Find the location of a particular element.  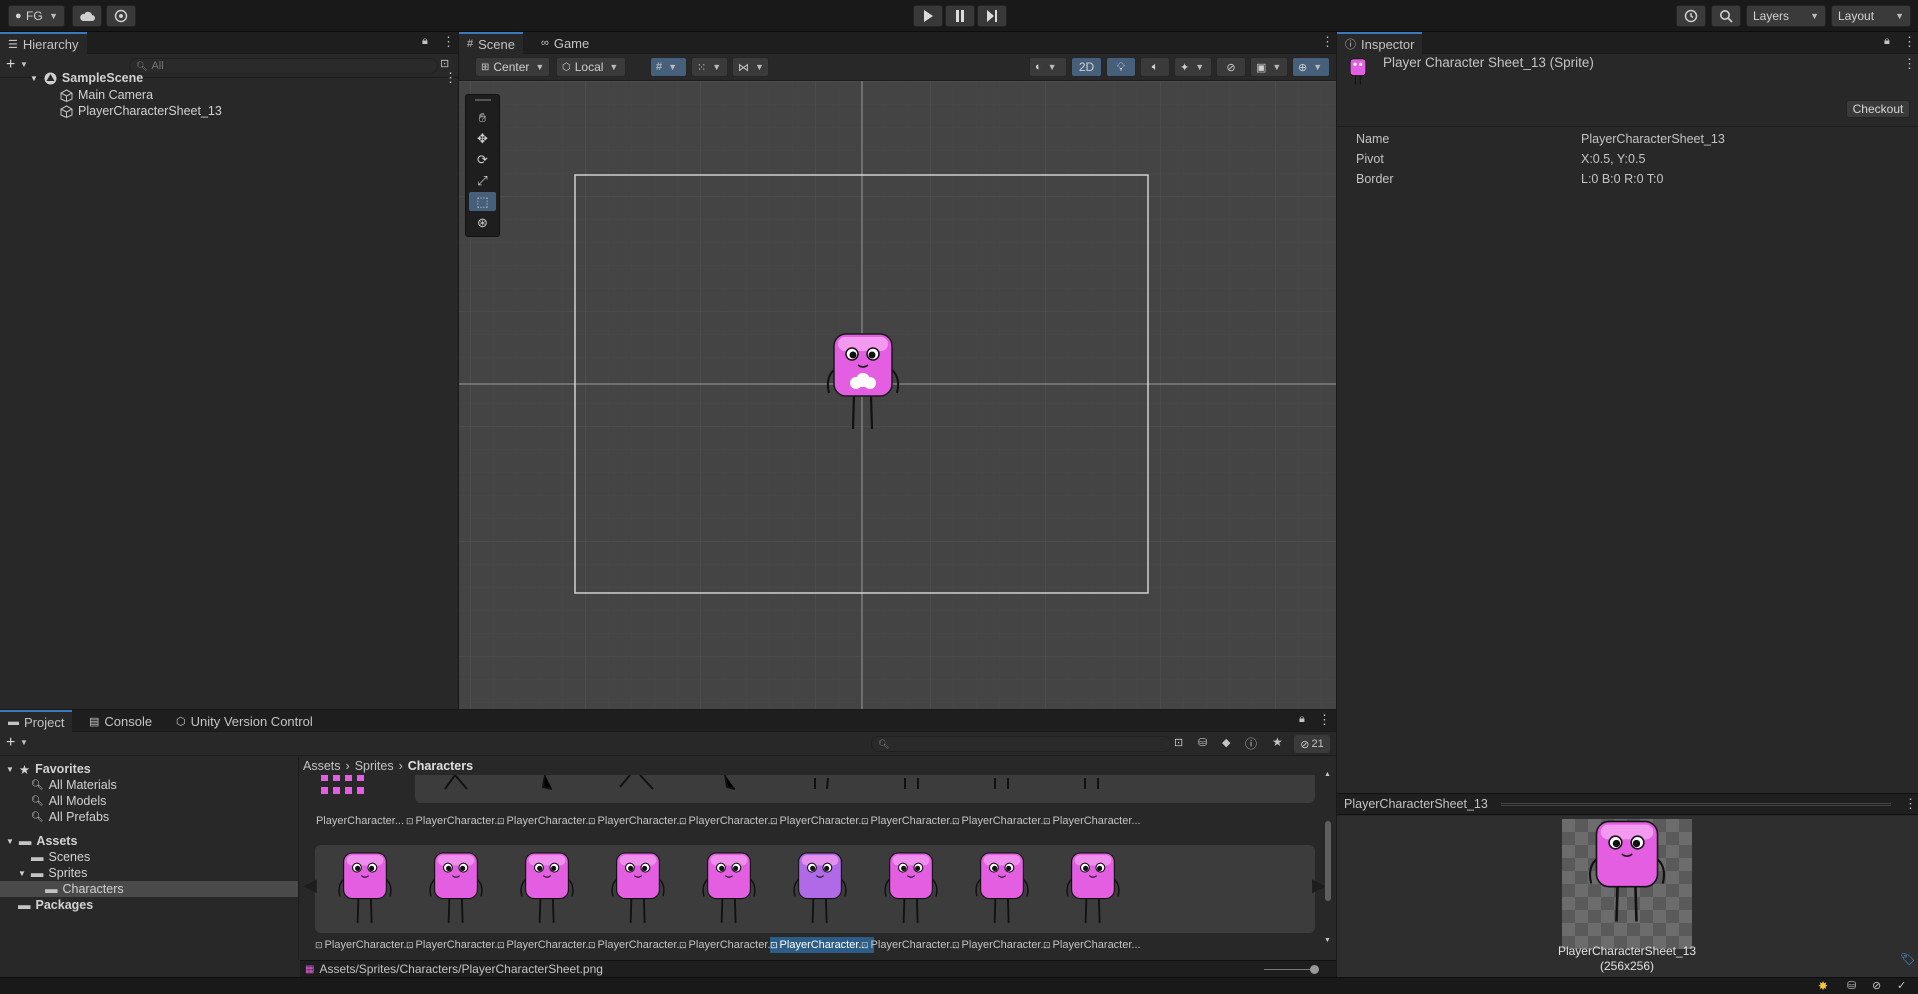

grid-snap-toggle: # ▼ is located at coordinates (668, 67).